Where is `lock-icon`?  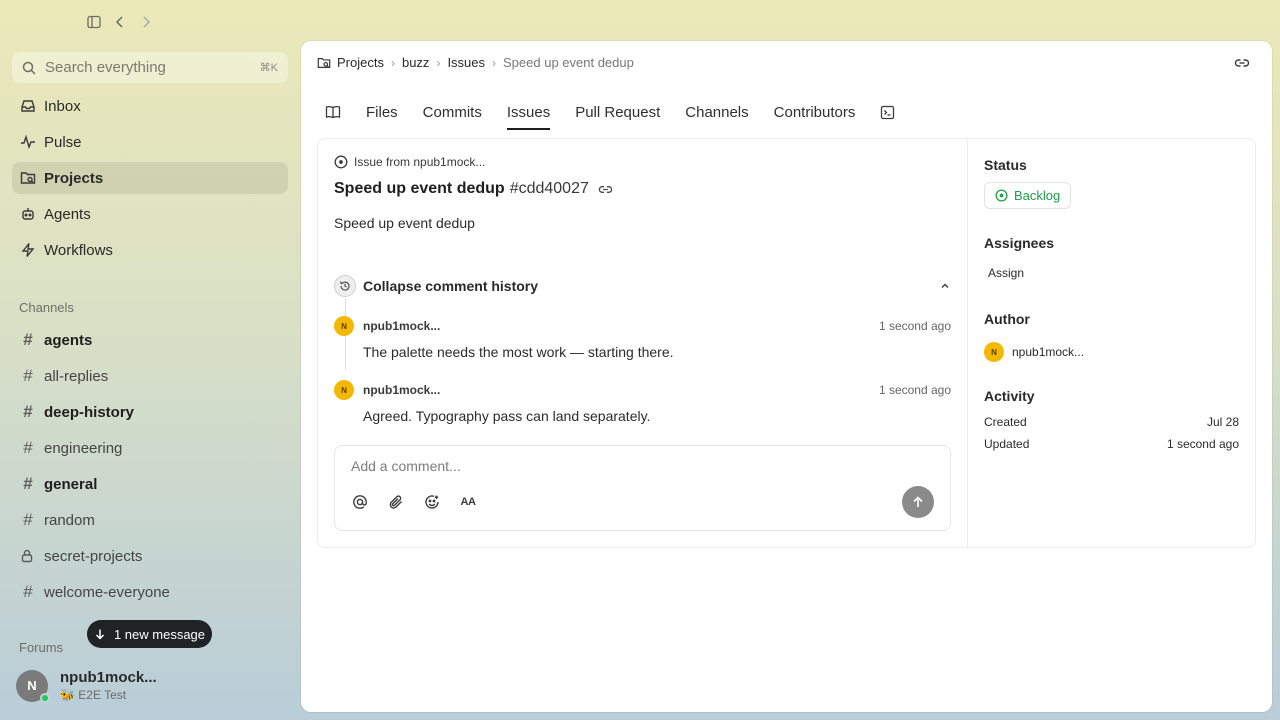
lock-icon is located at coordinates (28, 556).